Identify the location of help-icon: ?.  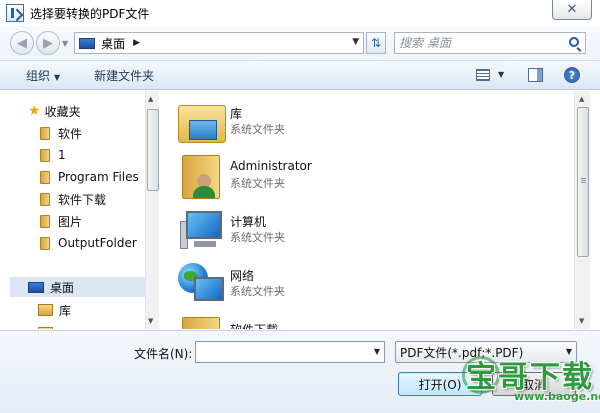
(572, 75).